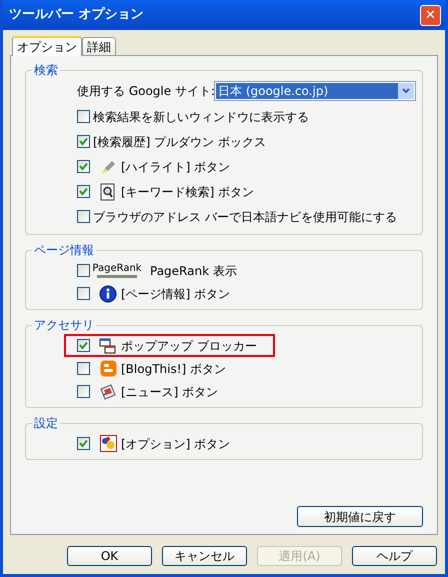 The width and height of the screenshot is (448, 577). Describe the element at coordinates (46, 70) in the screenshot. I see `group-title: 検索` at that location.